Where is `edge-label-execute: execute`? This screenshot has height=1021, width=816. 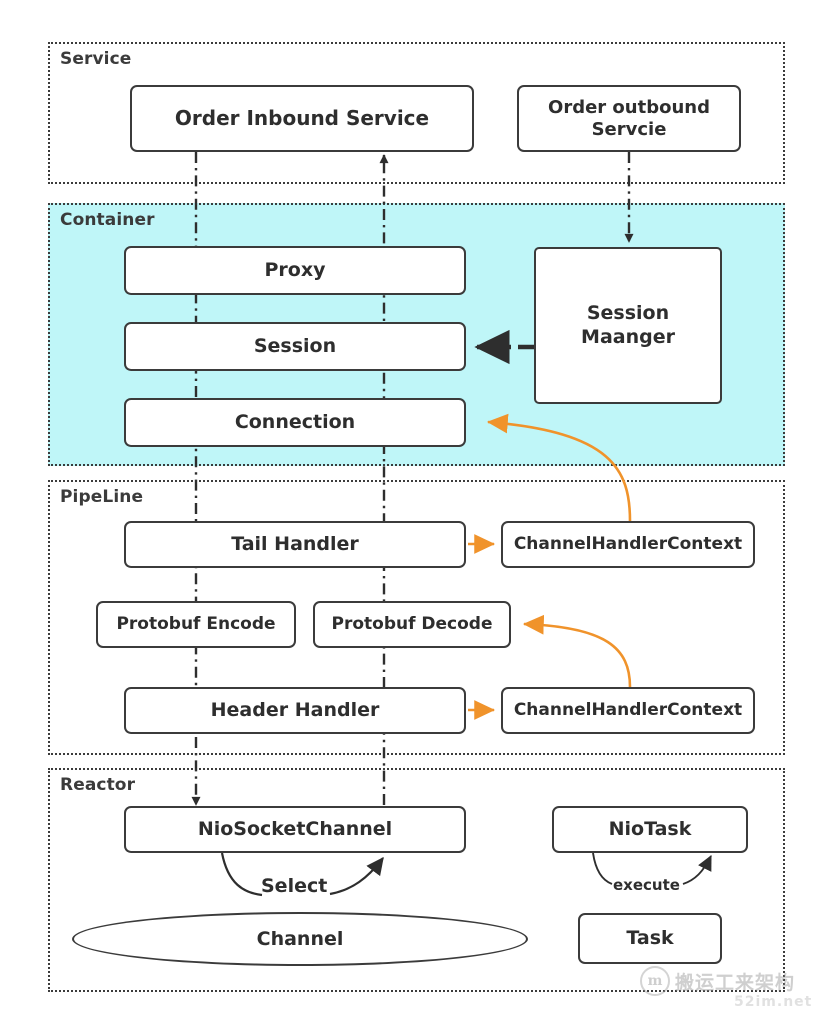 edge-label-execute: execute is located at coordinates (646, 885).